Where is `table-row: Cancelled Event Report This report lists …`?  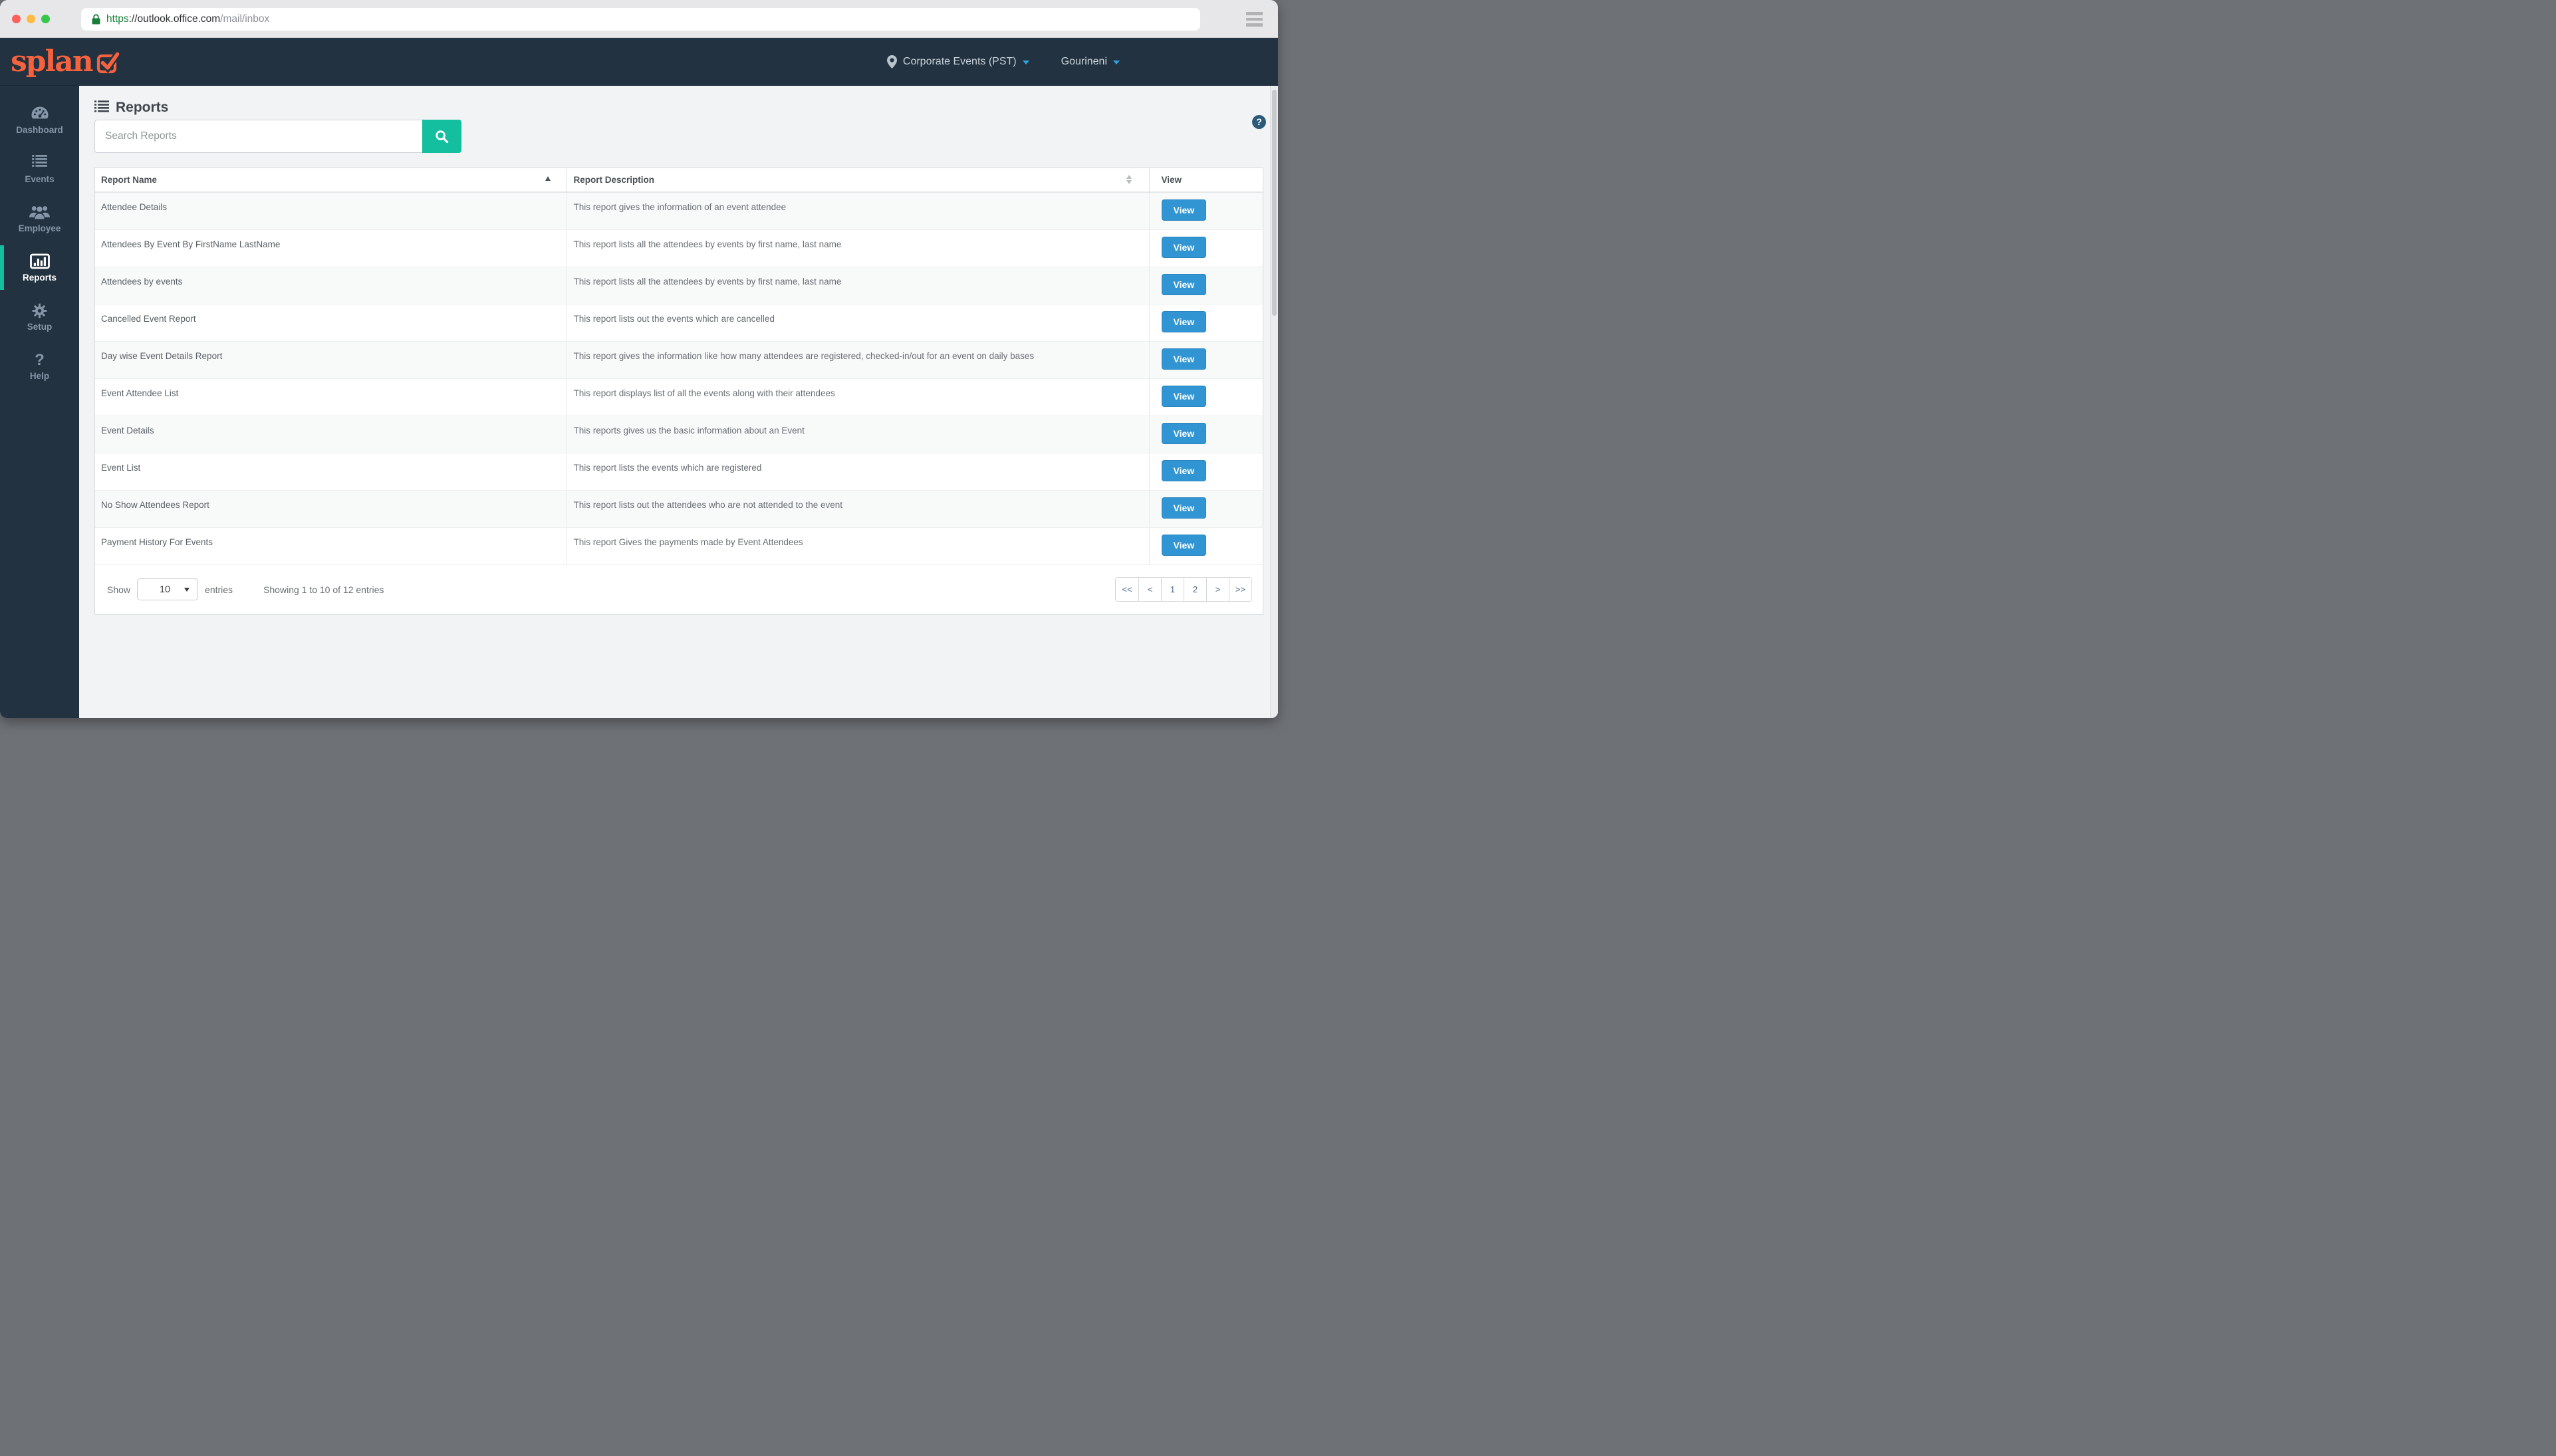
table-row: Cancelled Event Report This report lists … is located at coordinates (679, 323).